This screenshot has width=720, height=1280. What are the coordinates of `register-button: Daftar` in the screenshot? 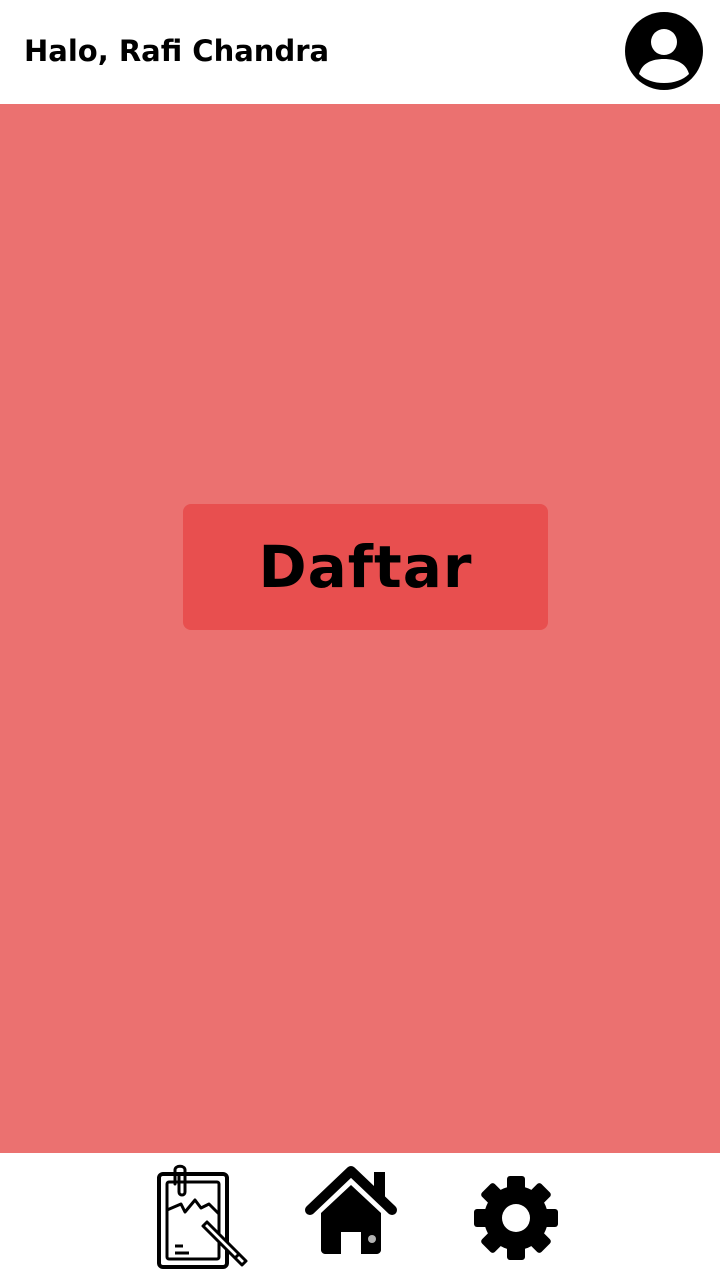 It's located at (365, 567).